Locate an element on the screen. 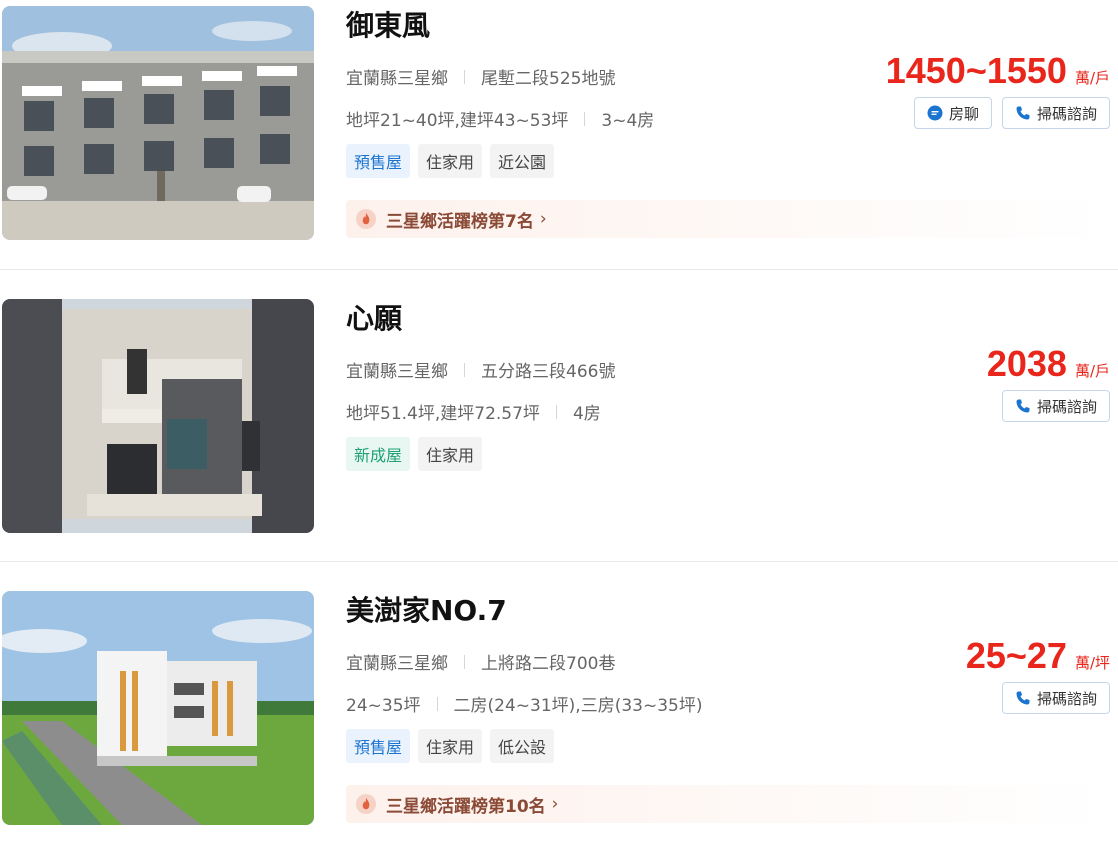  listing-actions: 房聊 掃碼諮詢 is located at coordinates (1011, 113).